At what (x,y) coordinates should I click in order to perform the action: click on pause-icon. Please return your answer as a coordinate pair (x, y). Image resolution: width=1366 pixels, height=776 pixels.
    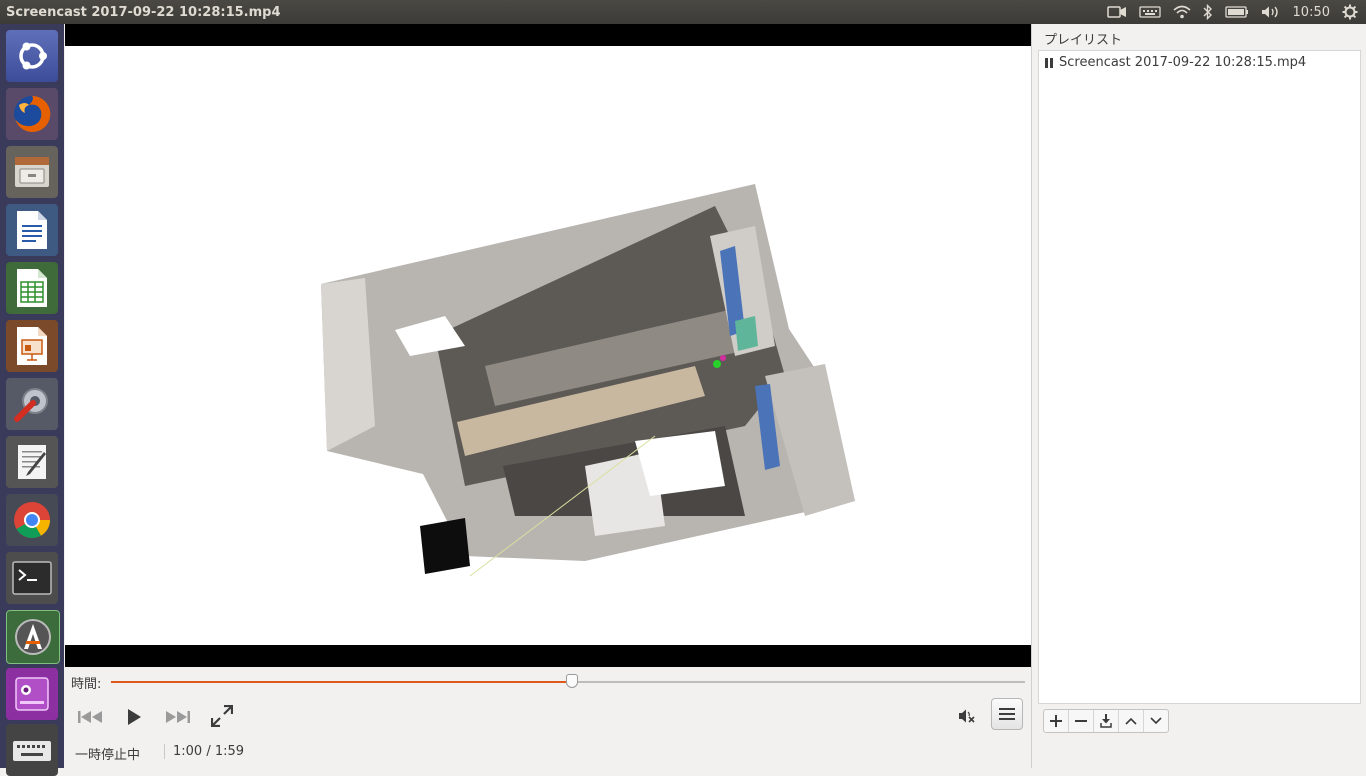
    Looking at the image, I should click on (1049, 62).